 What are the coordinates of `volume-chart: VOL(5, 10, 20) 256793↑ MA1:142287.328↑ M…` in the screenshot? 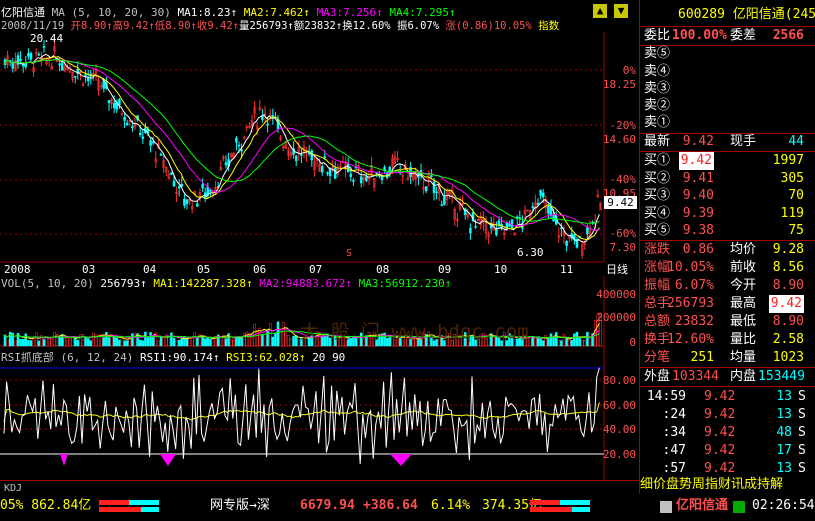 It's located at (319, 312).